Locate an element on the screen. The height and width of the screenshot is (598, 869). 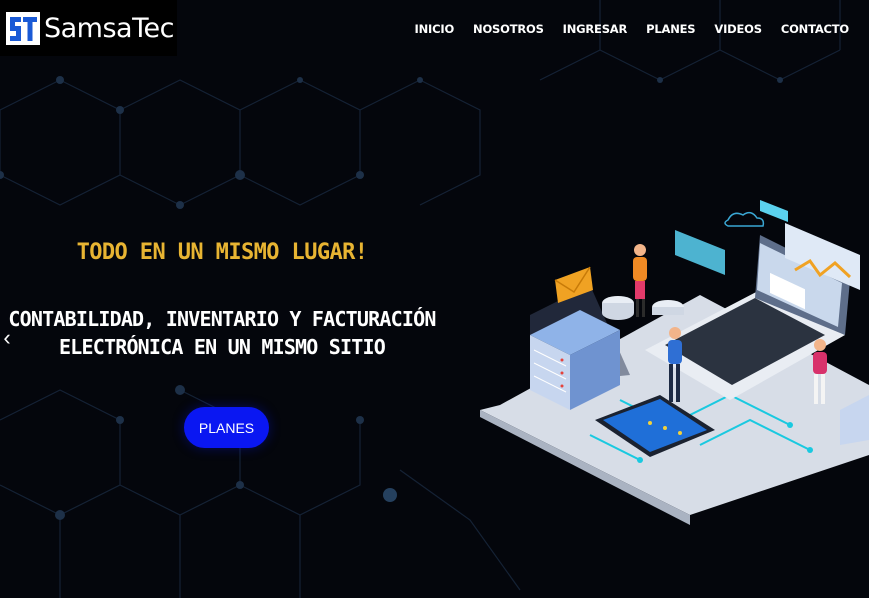
hero-headline-line1: CONTABILIDAD, INVENTARIO Y FACTURACIÓN is located at coordinates (222, 319).